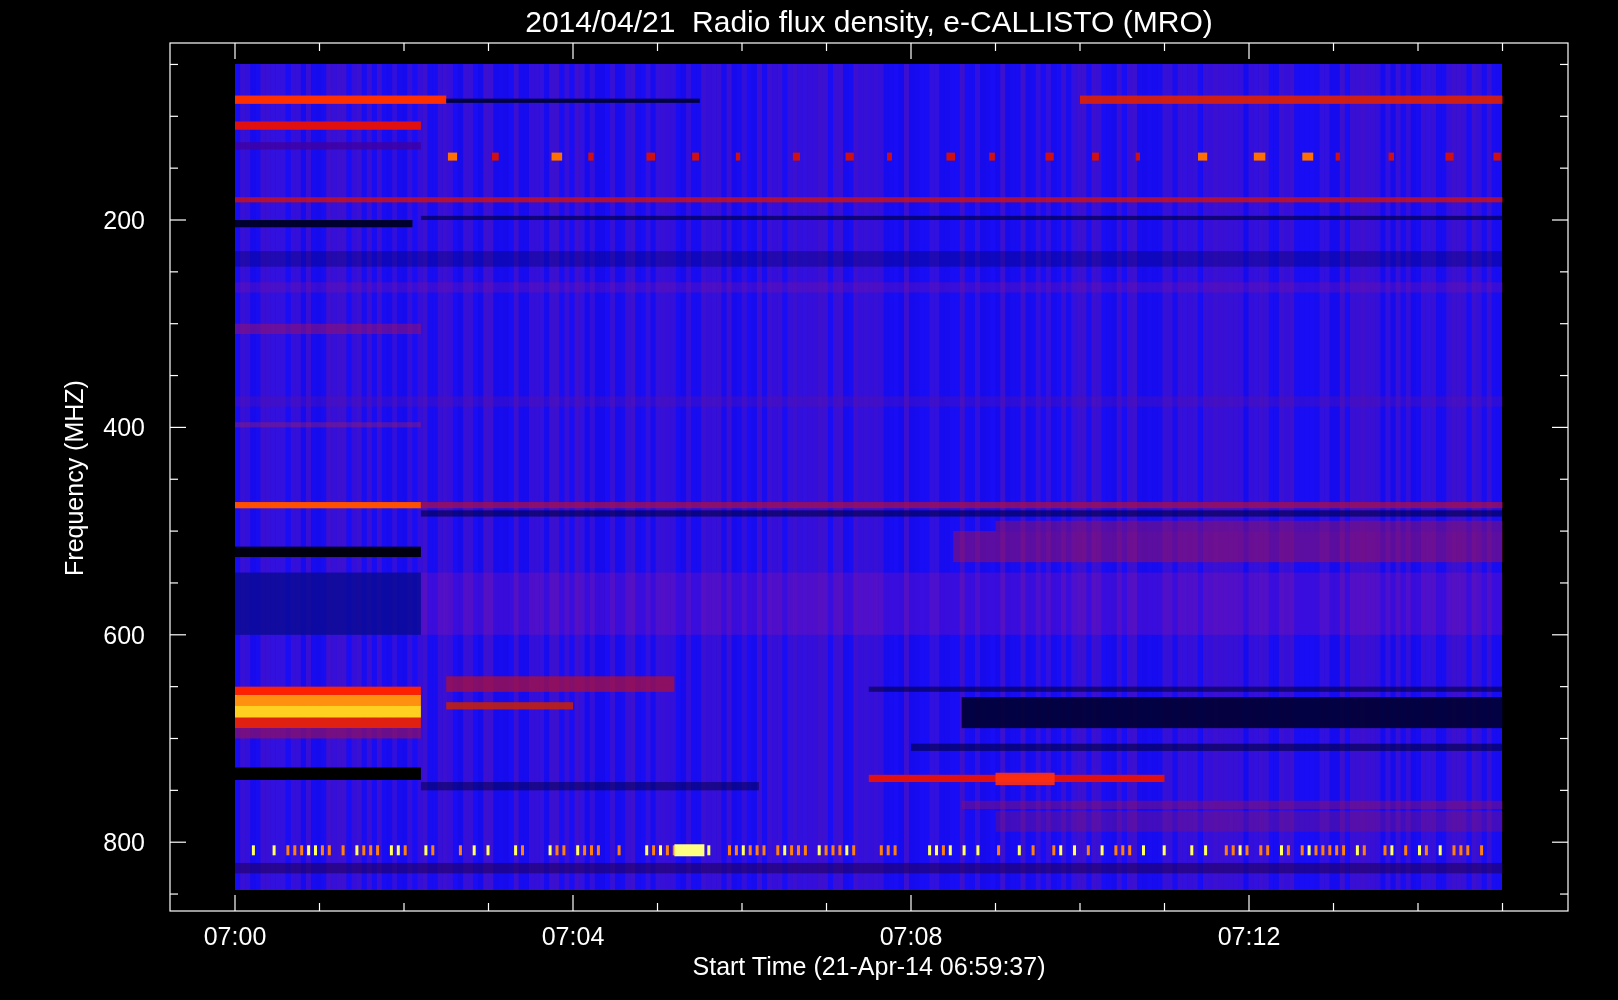 This screenshot has width=1618, height=1000. I want to click on y-axis-label: Frequency (MHZ), so click(74, 478).